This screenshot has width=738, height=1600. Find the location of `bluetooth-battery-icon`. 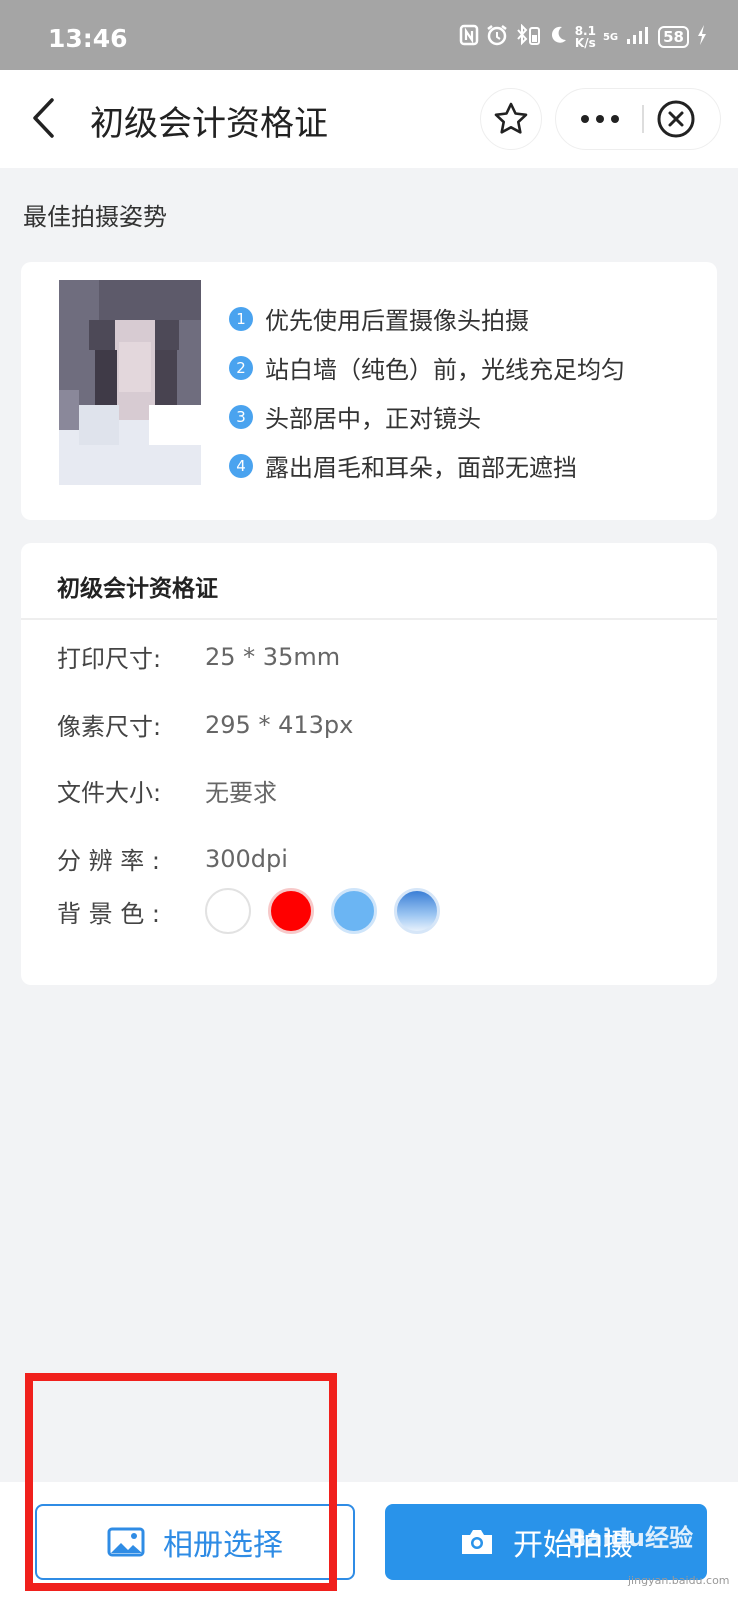

bluetooth-battery-icon is located at coordinates (528, 37).